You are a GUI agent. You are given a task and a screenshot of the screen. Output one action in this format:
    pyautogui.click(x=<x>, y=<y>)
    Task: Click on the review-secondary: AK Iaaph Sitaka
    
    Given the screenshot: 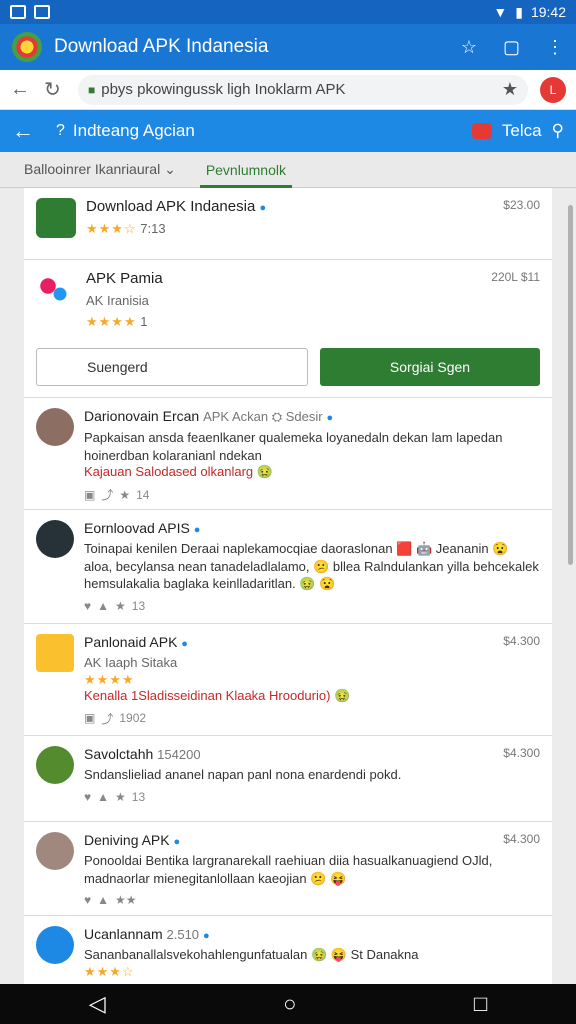 What is the action you would take?
    pyautogui.click(x=131, y=662)
    